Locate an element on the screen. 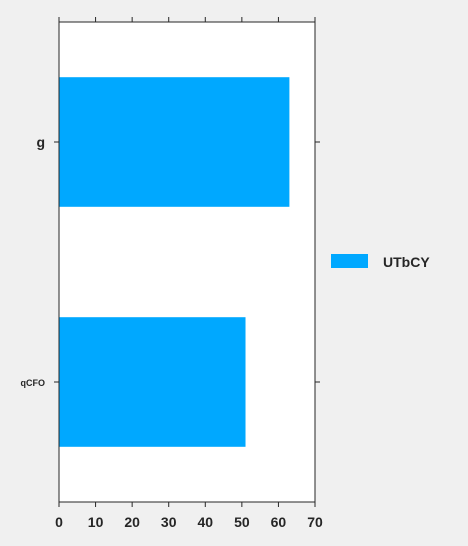 This screenshot has height=546, width=468. x-tick-label: 50 is located at coordinates (242, 522).